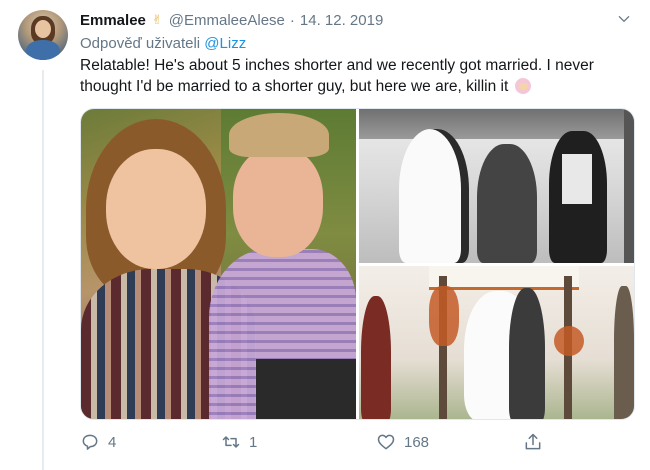 The width and height of the screenshot is (650, 470). I want to click on photo-officiant, so click(507, 203).